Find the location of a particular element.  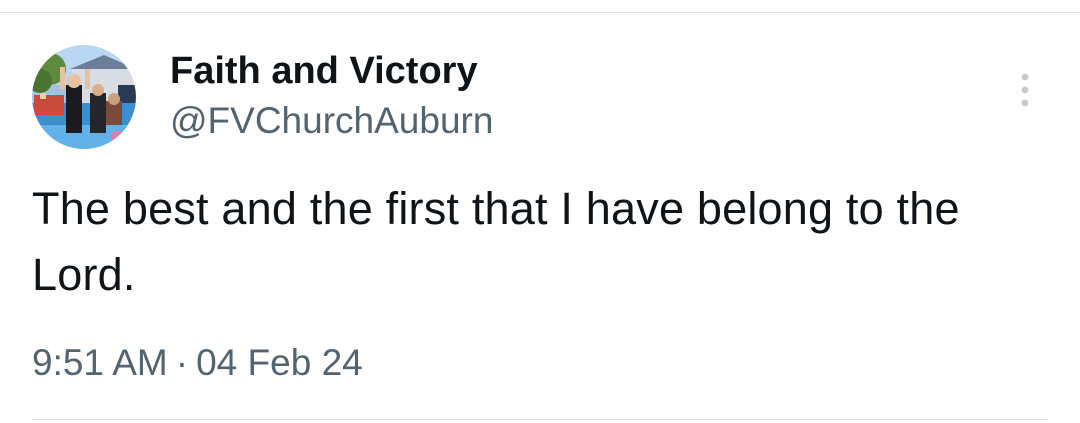

tweet-timestamp: 9:51 AM · 04 Feb 24 is located at coordinates (197, 363).